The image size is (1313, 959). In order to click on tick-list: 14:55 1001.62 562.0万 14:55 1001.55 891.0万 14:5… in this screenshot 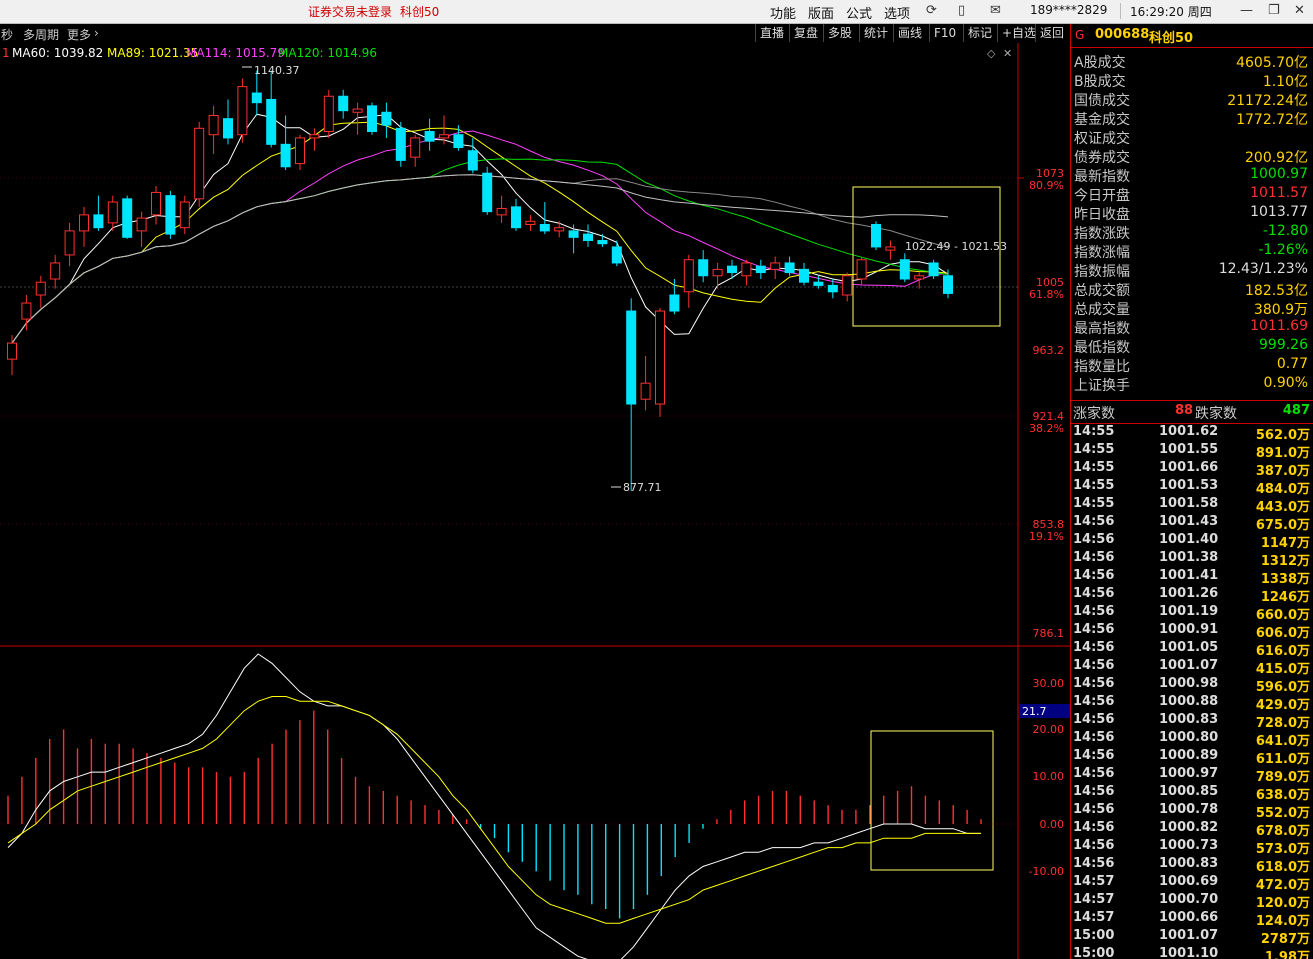, I will do `click(1192, 691)`.